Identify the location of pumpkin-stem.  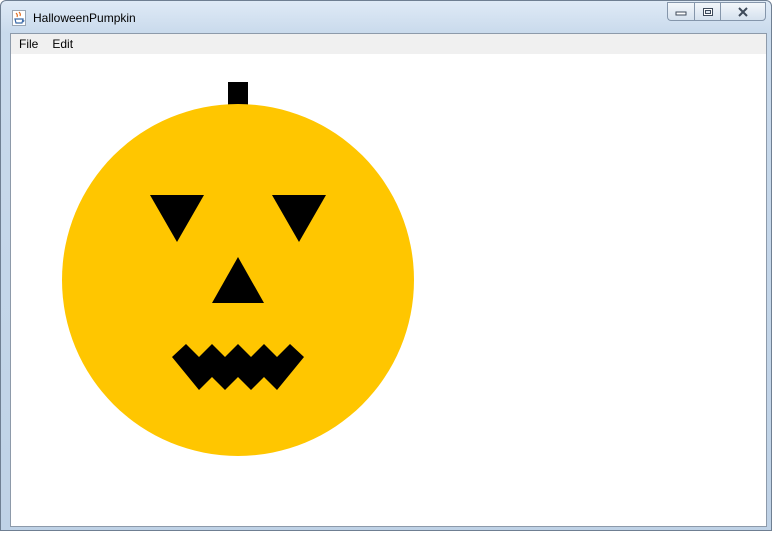
(238, 93).